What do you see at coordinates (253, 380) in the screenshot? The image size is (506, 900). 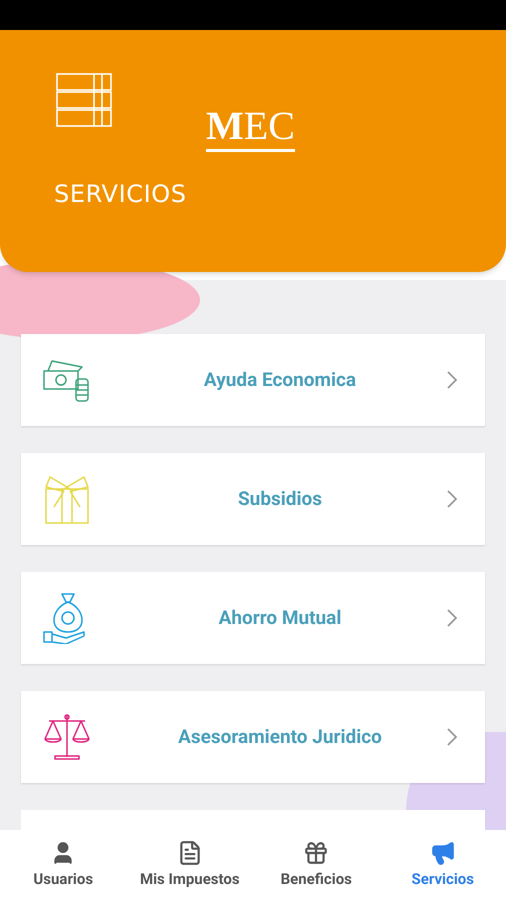 I see `service-card: Ayuda Economica` at bounding box center [253, 380].